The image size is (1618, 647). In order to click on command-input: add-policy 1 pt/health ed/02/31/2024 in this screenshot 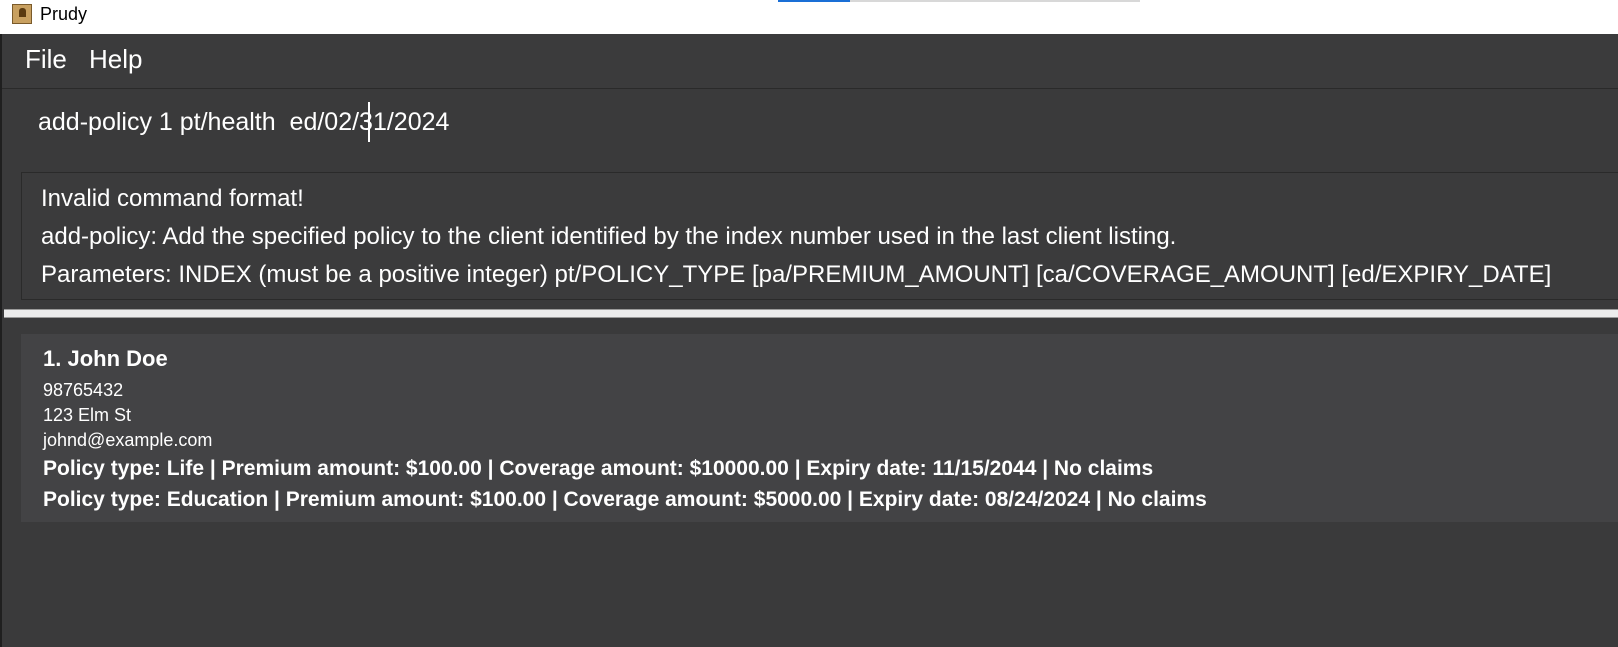, I will do `click(243, 122)`.